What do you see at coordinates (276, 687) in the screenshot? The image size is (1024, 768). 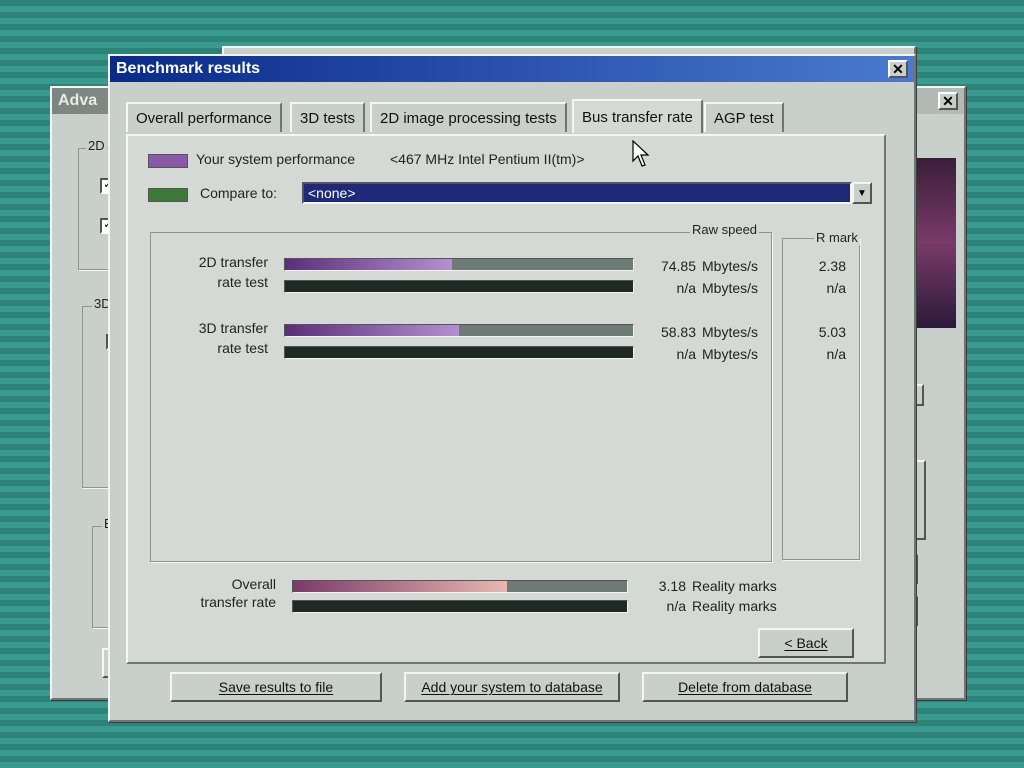 I see `save-results-button: Save results to file` at bounding box center [276, 687].